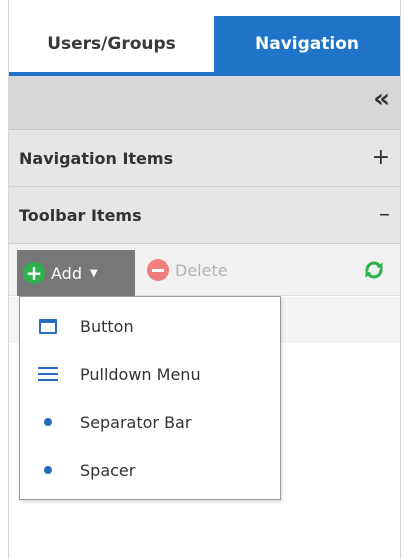 This screenshot has height=559, width=409. I want to click on chevron-down-icon: ▼, so click(93, 273).